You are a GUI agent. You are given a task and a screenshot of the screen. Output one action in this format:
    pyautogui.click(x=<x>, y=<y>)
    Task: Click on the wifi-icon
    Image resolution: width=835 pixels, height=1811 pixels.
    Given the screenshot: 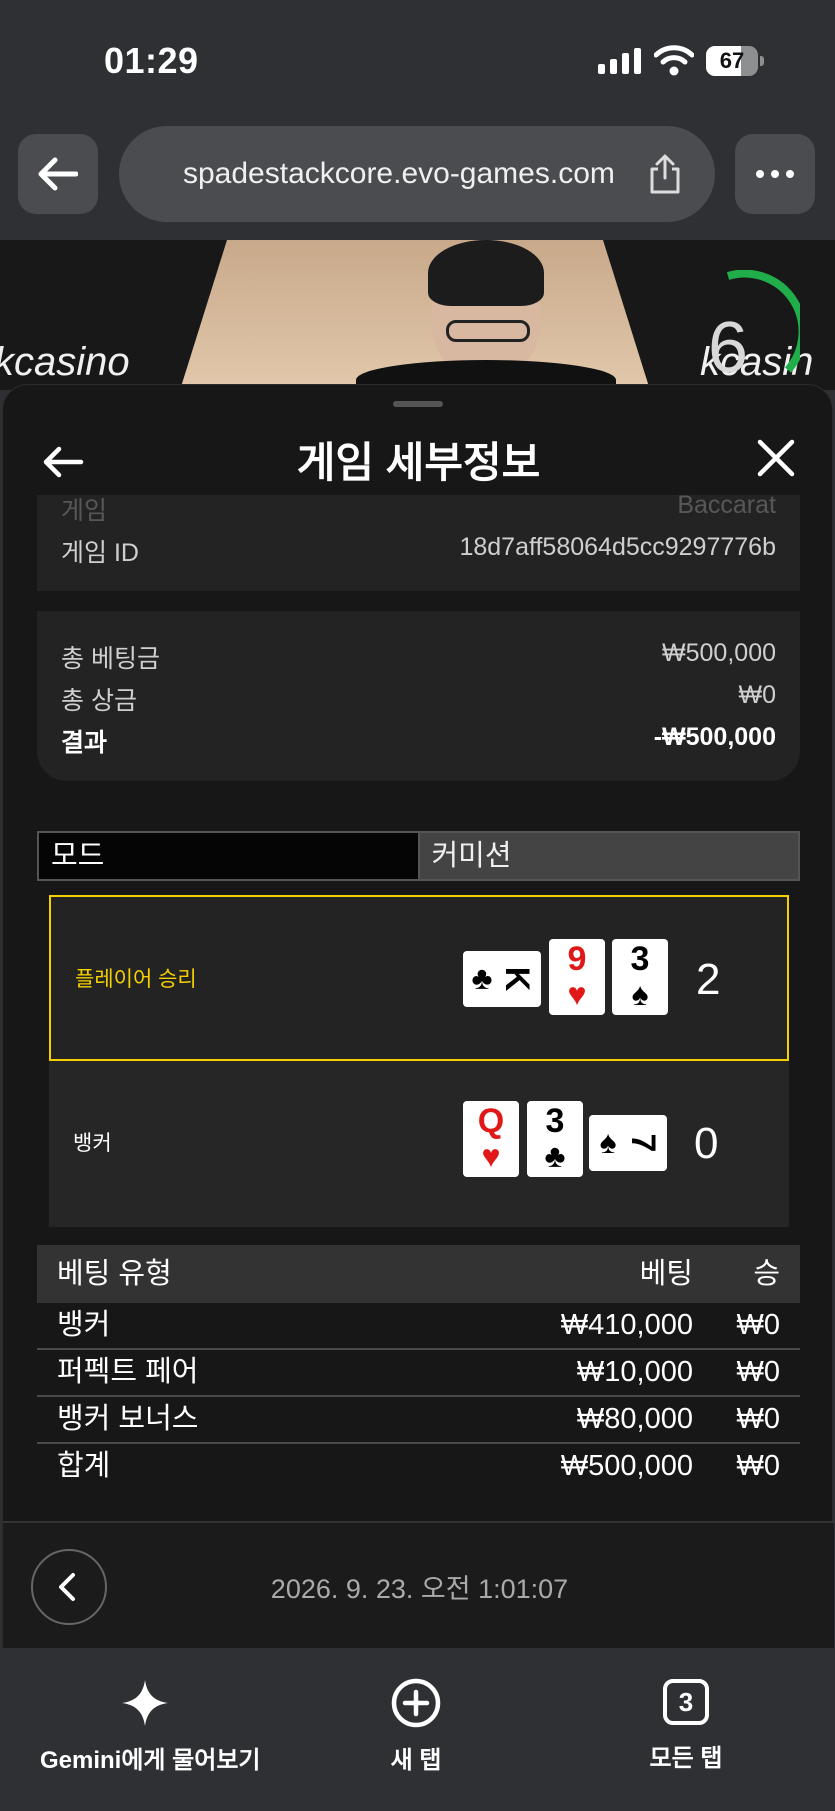 What is the action you would take?
    pyautogui.click(x=674, y=60)
    